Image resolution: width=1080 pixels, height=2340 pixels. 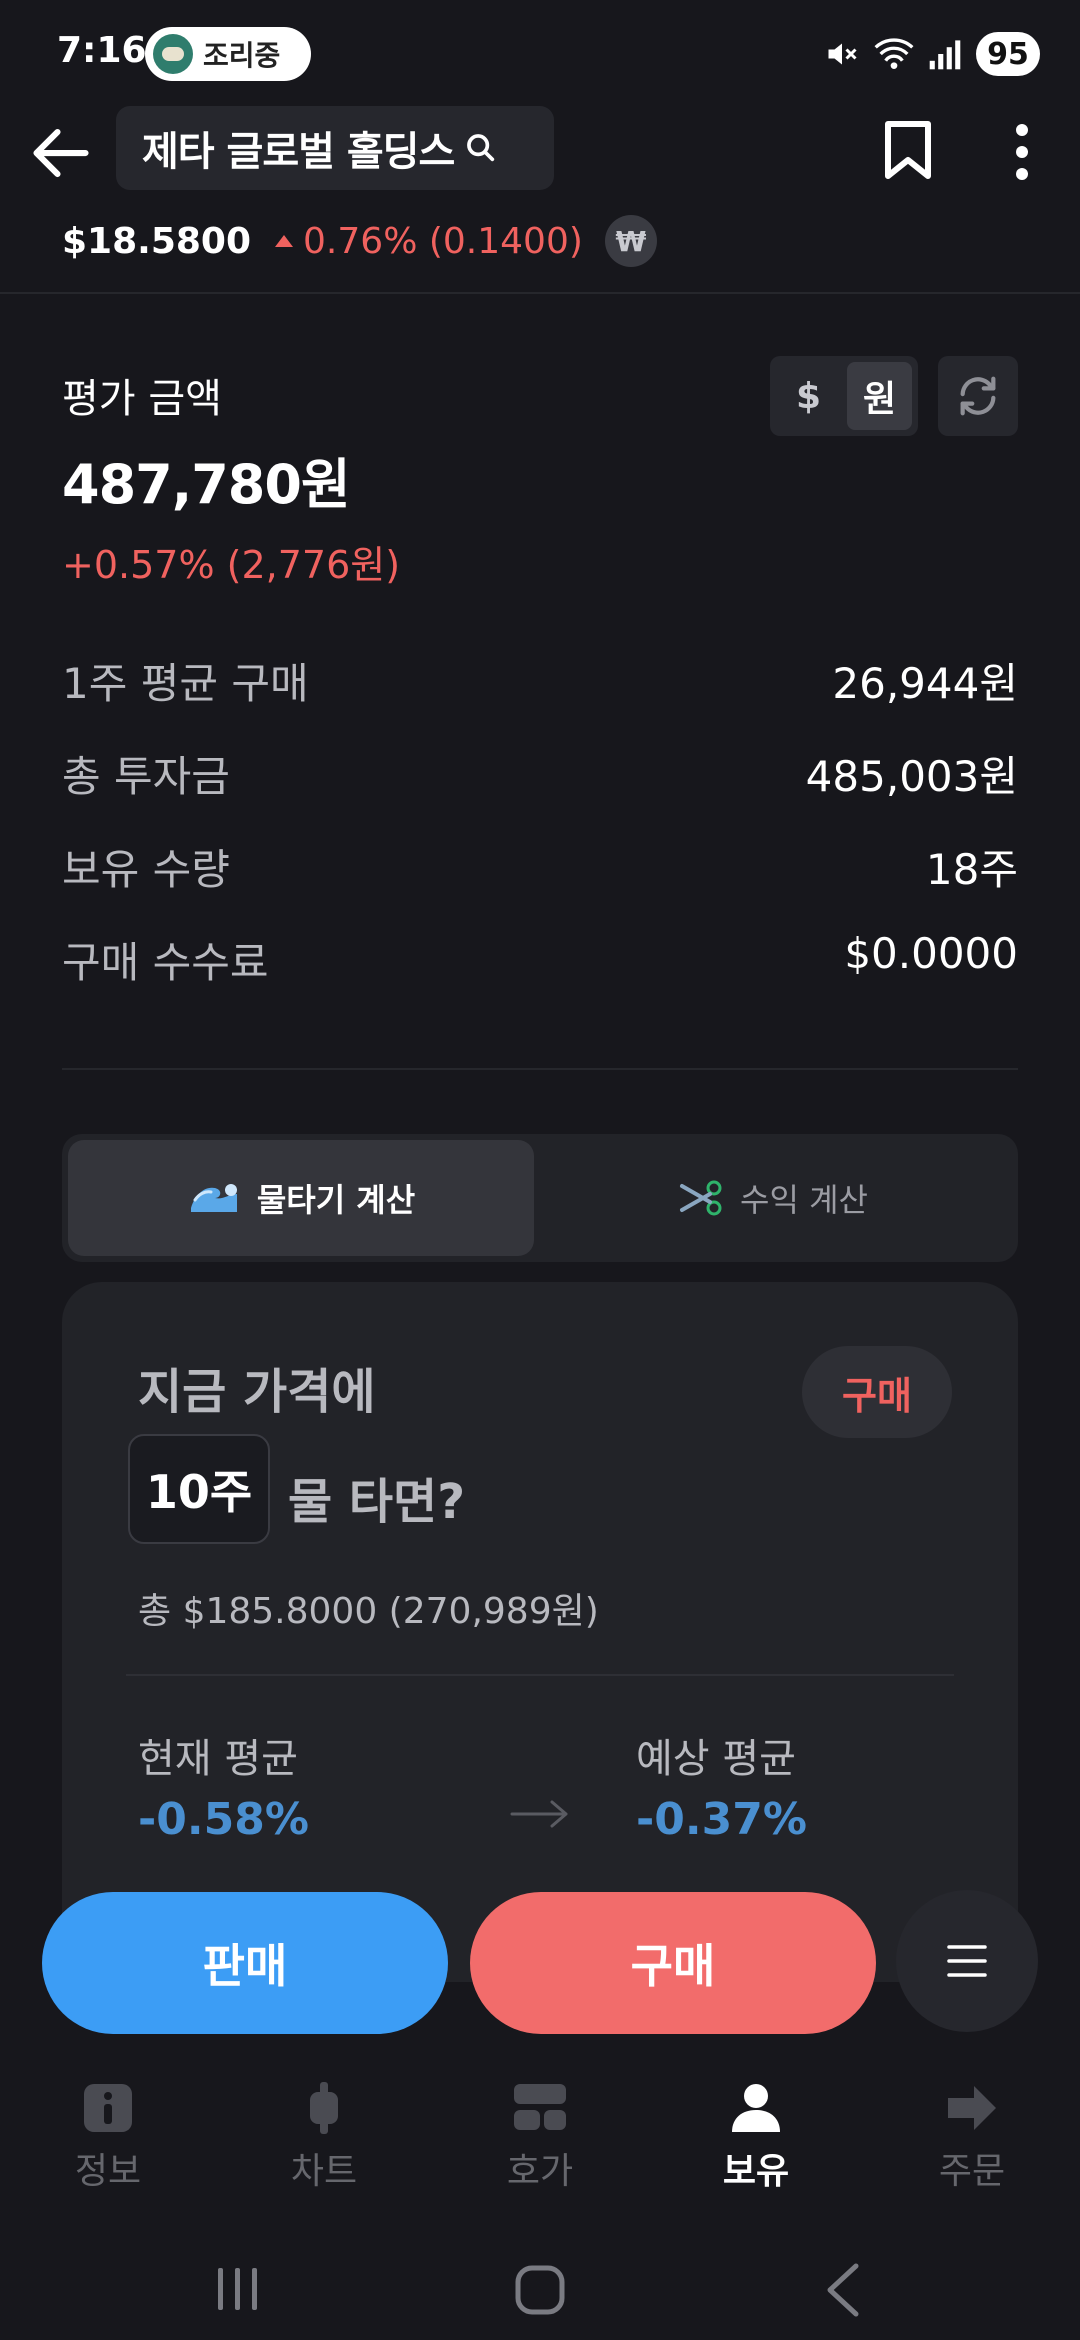 What do you see at coordinates (908, 150) in the screenshot?
I see `bookmark-icon` at bounding box center [908, 150].